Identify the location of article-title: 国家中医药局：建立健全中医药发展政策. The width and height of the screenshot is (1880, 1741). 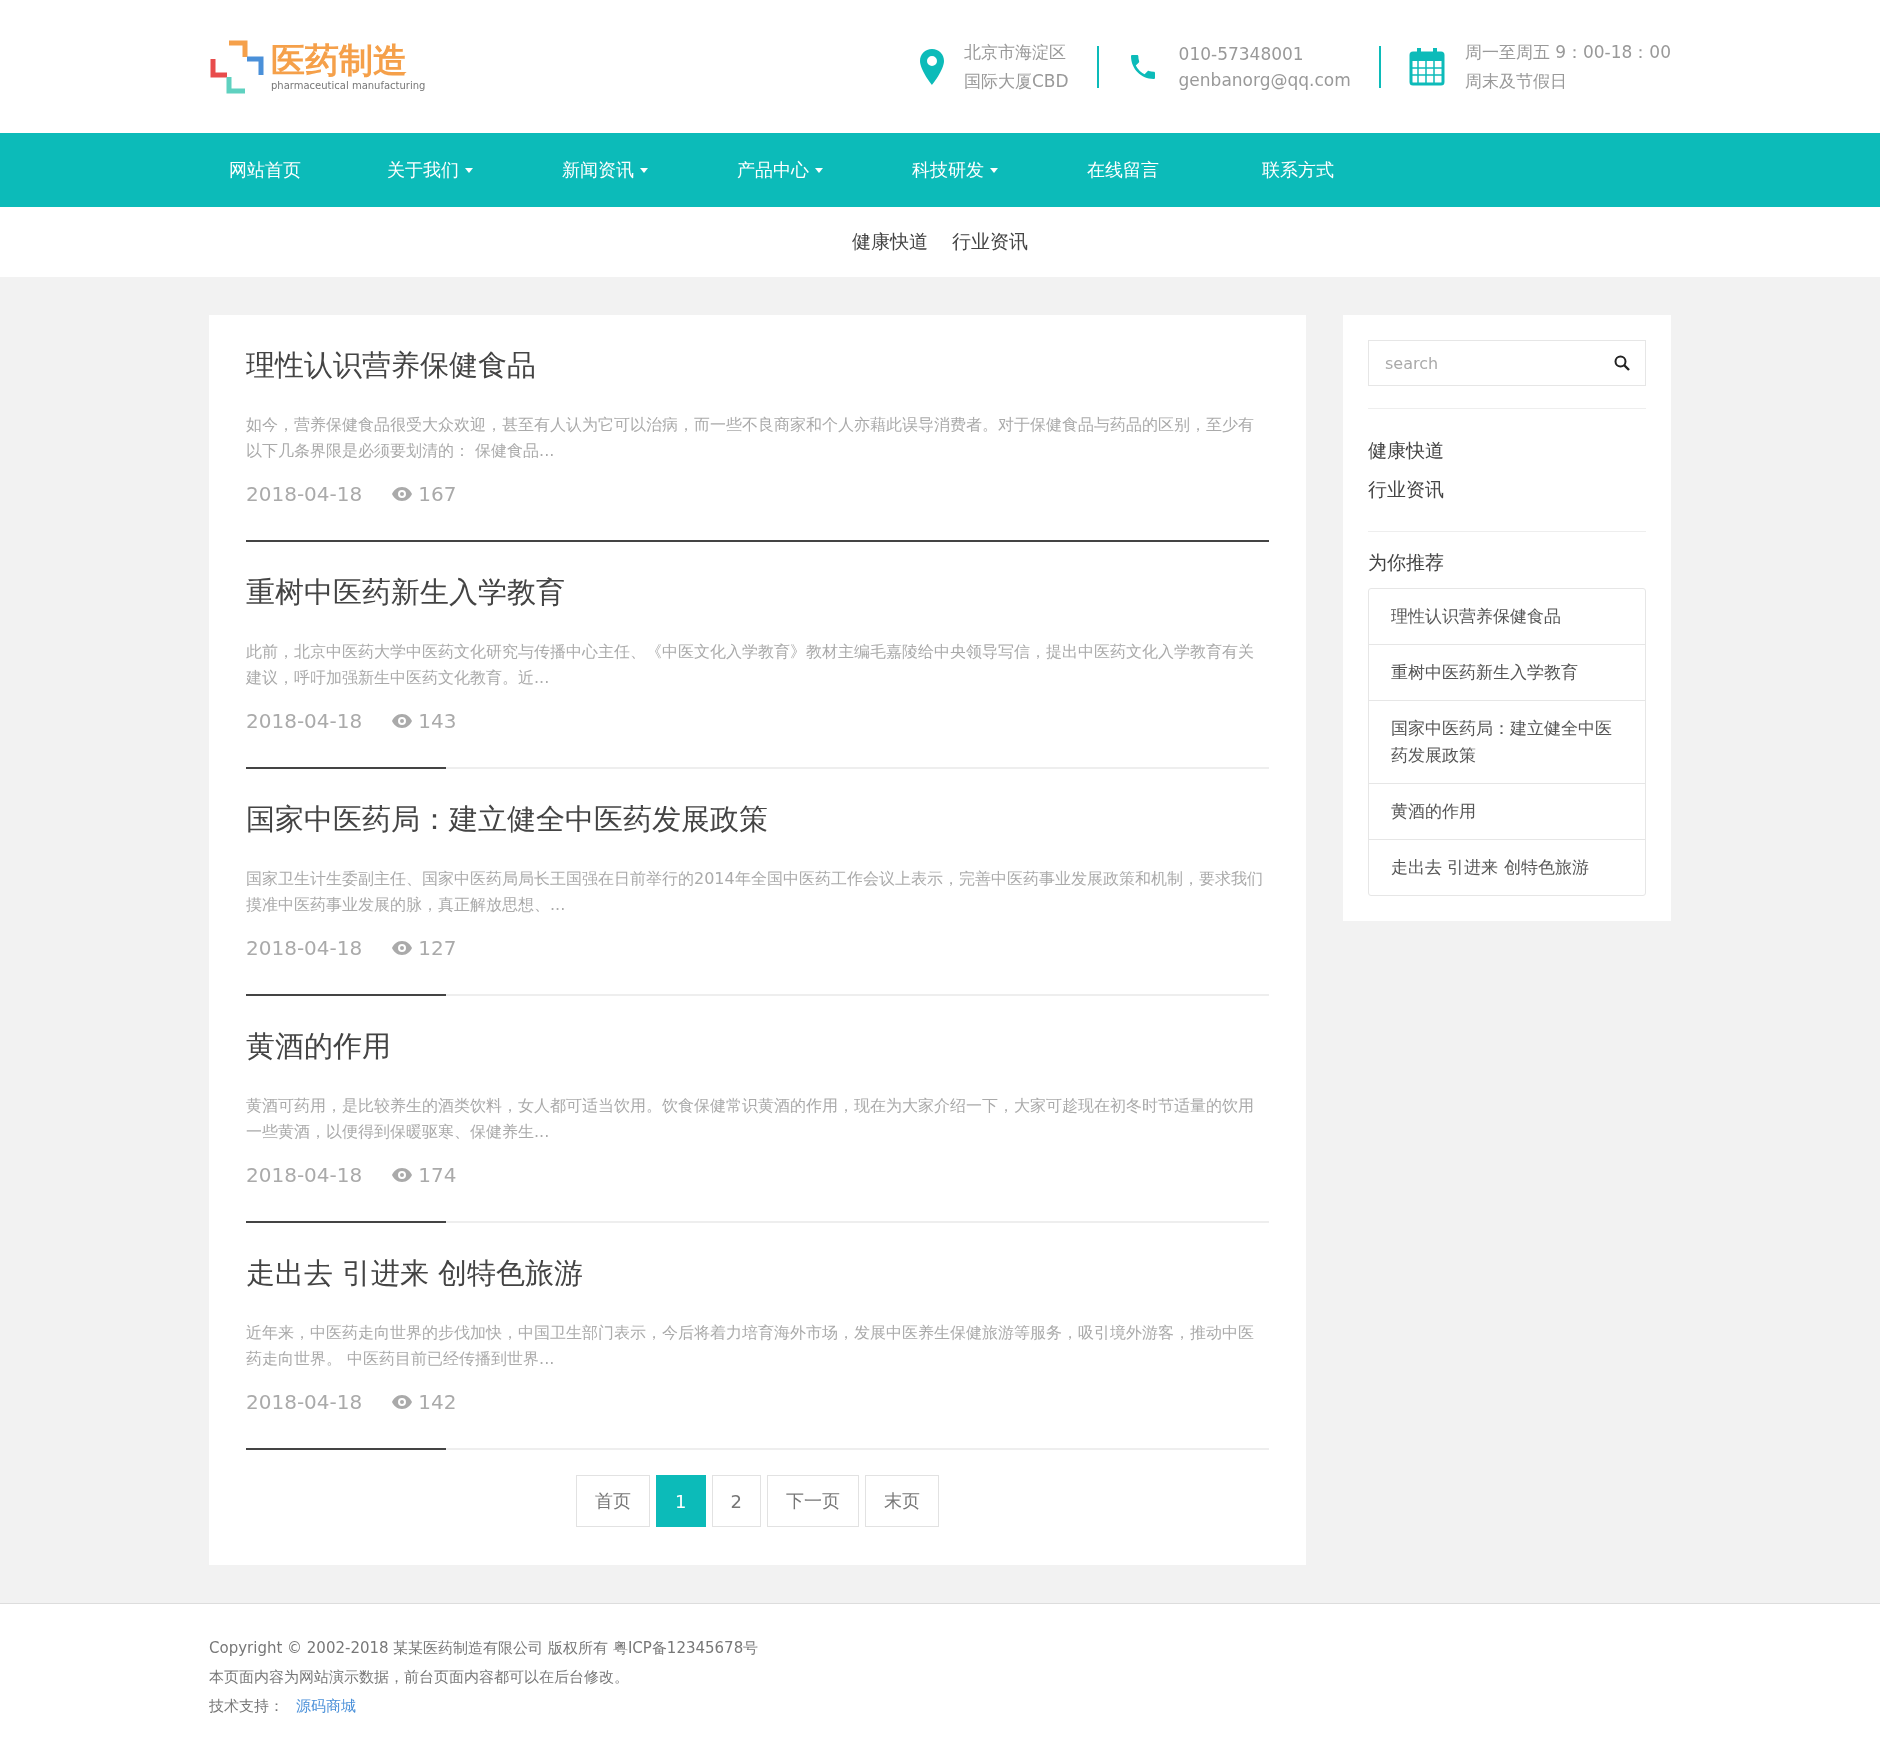
(757, 820).